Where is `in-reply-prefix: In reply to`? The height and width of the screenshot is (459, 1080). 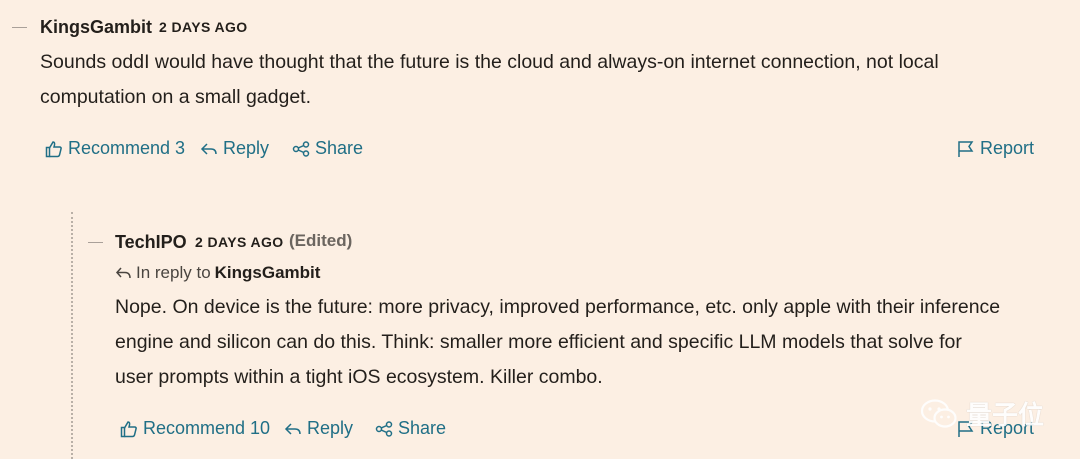
in-reply-prefix: In reply to is located at coordinates (173, 272).